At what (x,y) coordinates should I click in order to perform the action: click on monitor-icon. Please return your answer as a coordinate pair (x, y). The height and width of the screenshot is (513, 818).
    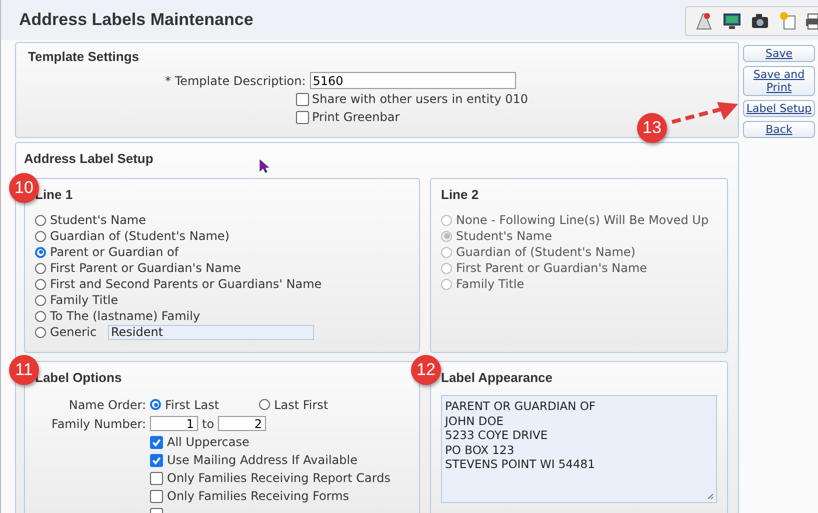
    Looking at the image, I should click on (732, 21).